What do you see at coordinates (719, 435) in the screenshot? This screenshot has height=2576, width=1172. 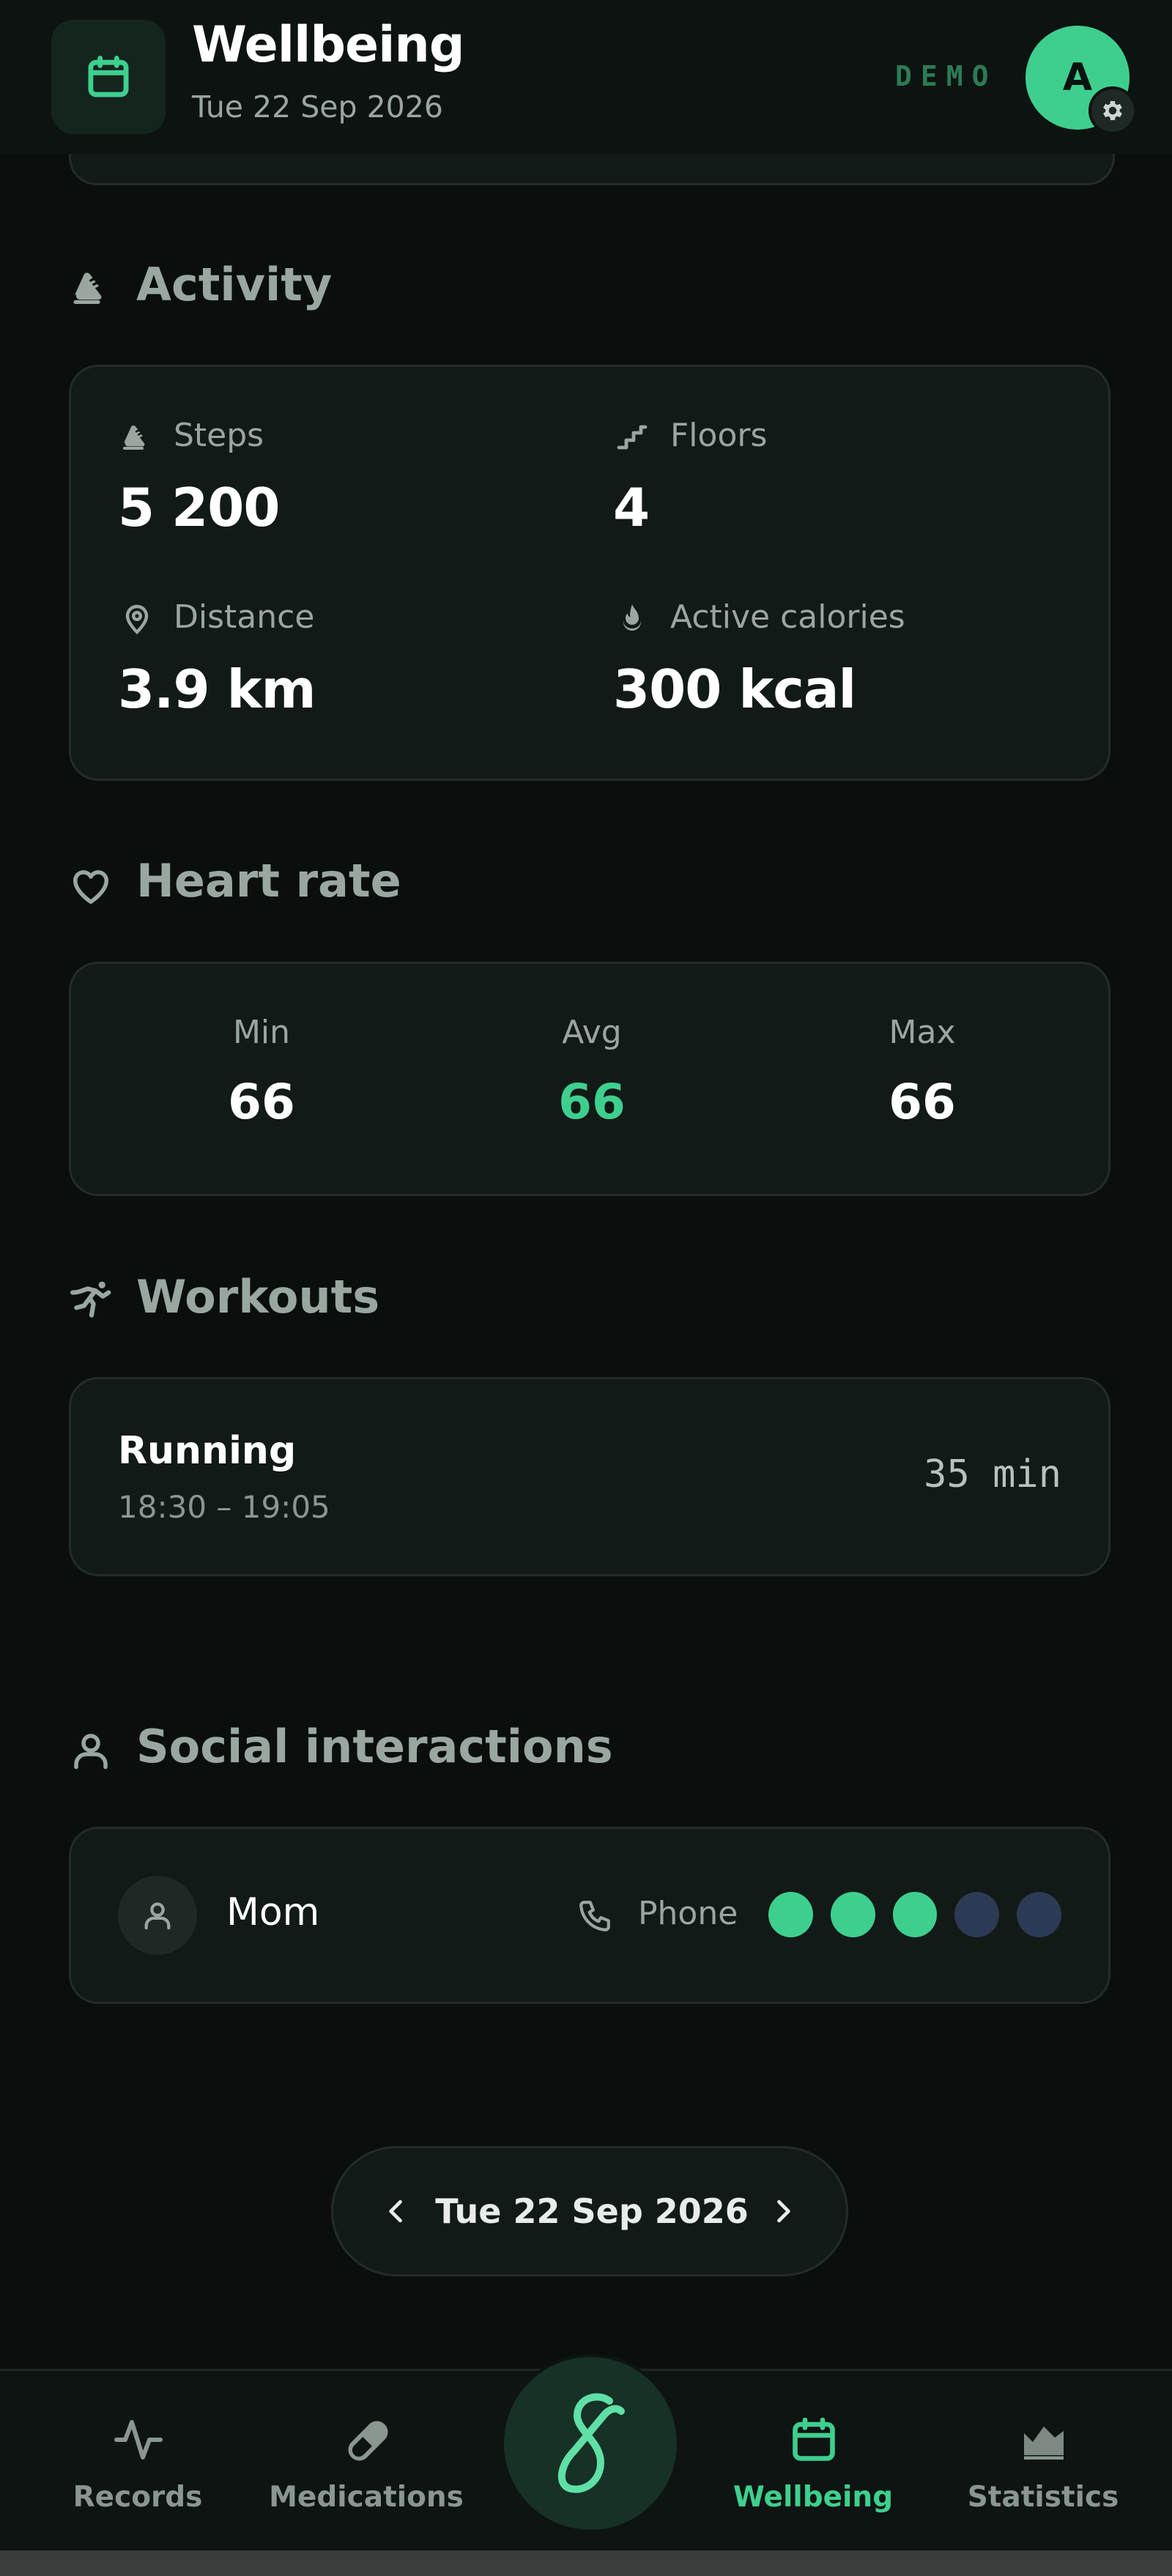 I see `floors-label: Floors` at bounding box center [719, 435].